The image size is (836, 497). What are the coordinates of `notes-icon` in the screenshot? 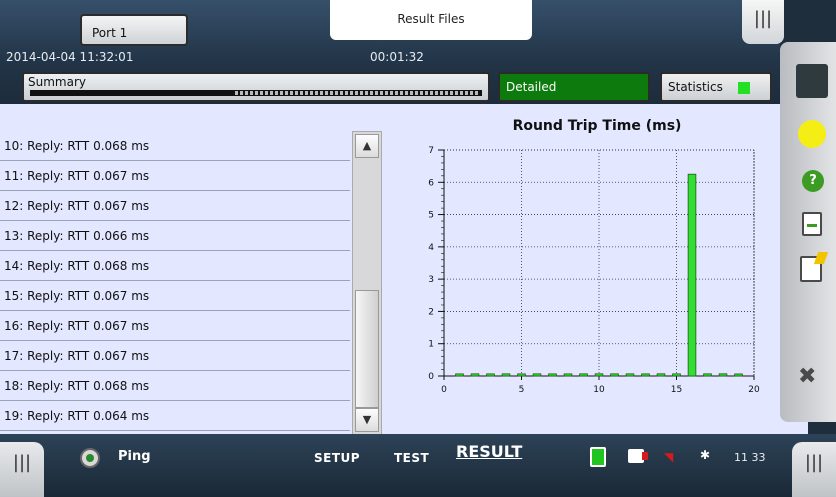 It's located at (811, 269).